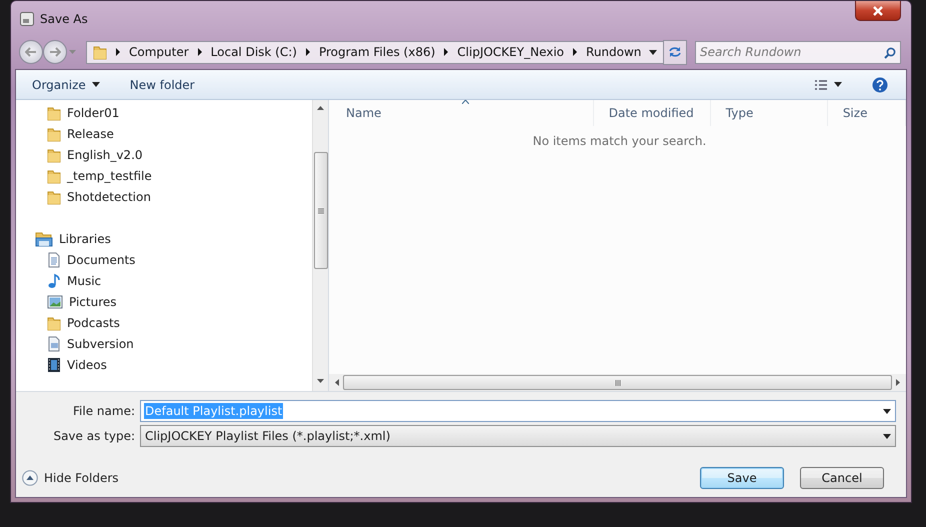 This screenshot has height=527, width=926. I want to click on refresh-button, so click(675, 52).